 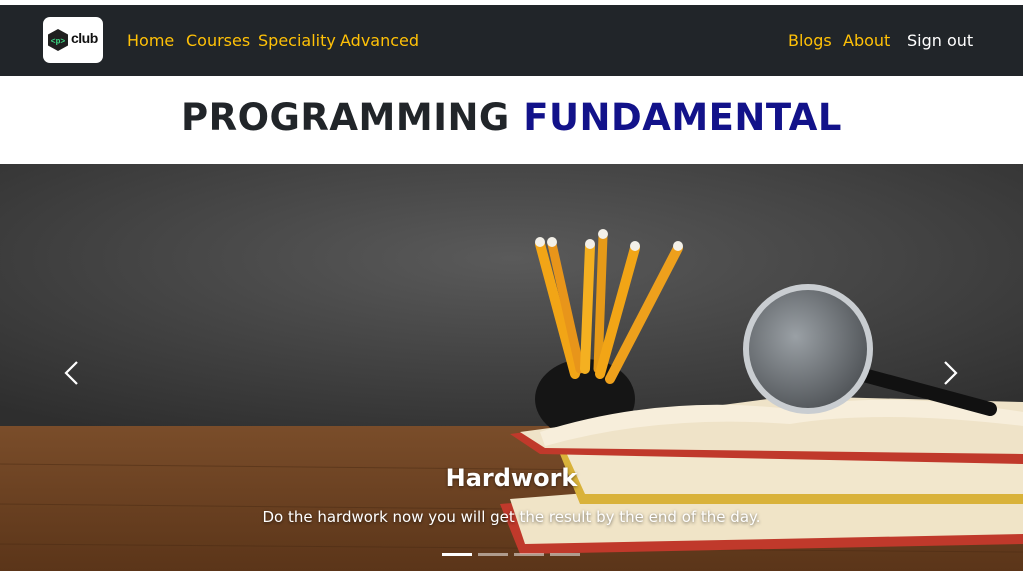 What do you see at coordinates (297, 40) in the screenshot?
I see `nav-speciality: Speciality` at bounding box center [297, 40].